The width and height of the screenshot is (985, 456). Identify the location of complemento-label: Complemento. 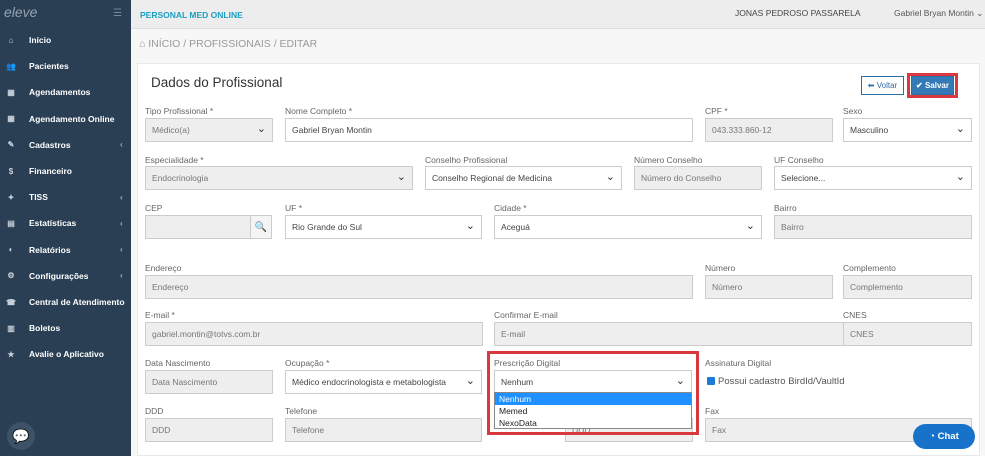
(869, 268).